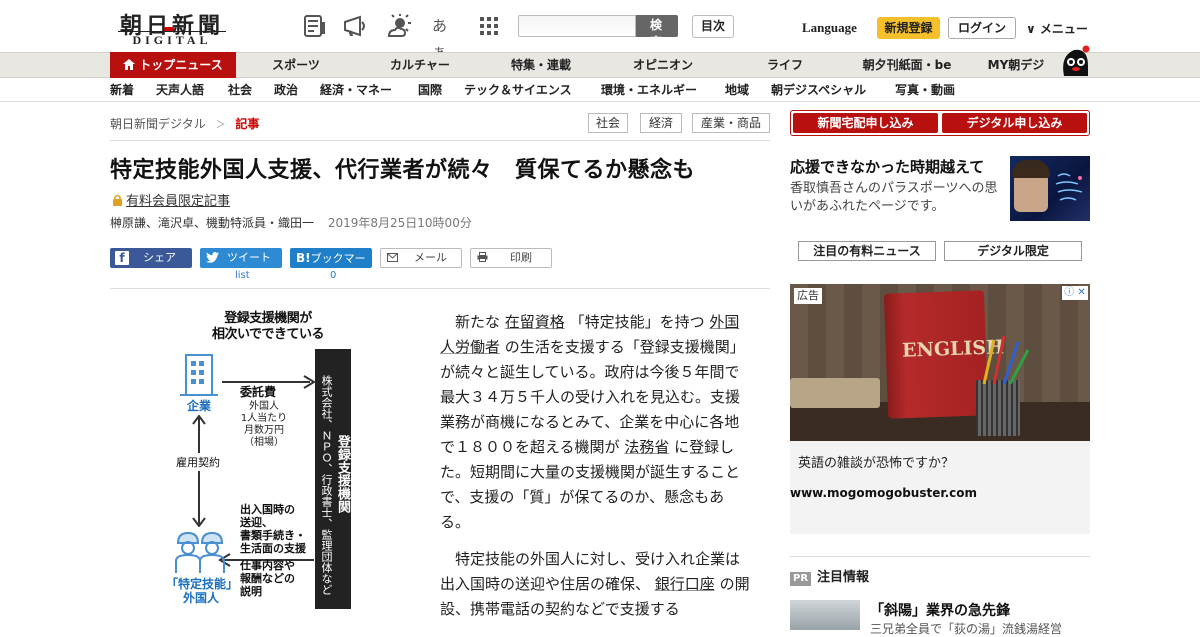 The image size is (1200, 637). What do you see at coordinates (883, 493) in the screenshot?
I see `ad-url: www.mogomogobuster.com` at bounding box center [883, 493].